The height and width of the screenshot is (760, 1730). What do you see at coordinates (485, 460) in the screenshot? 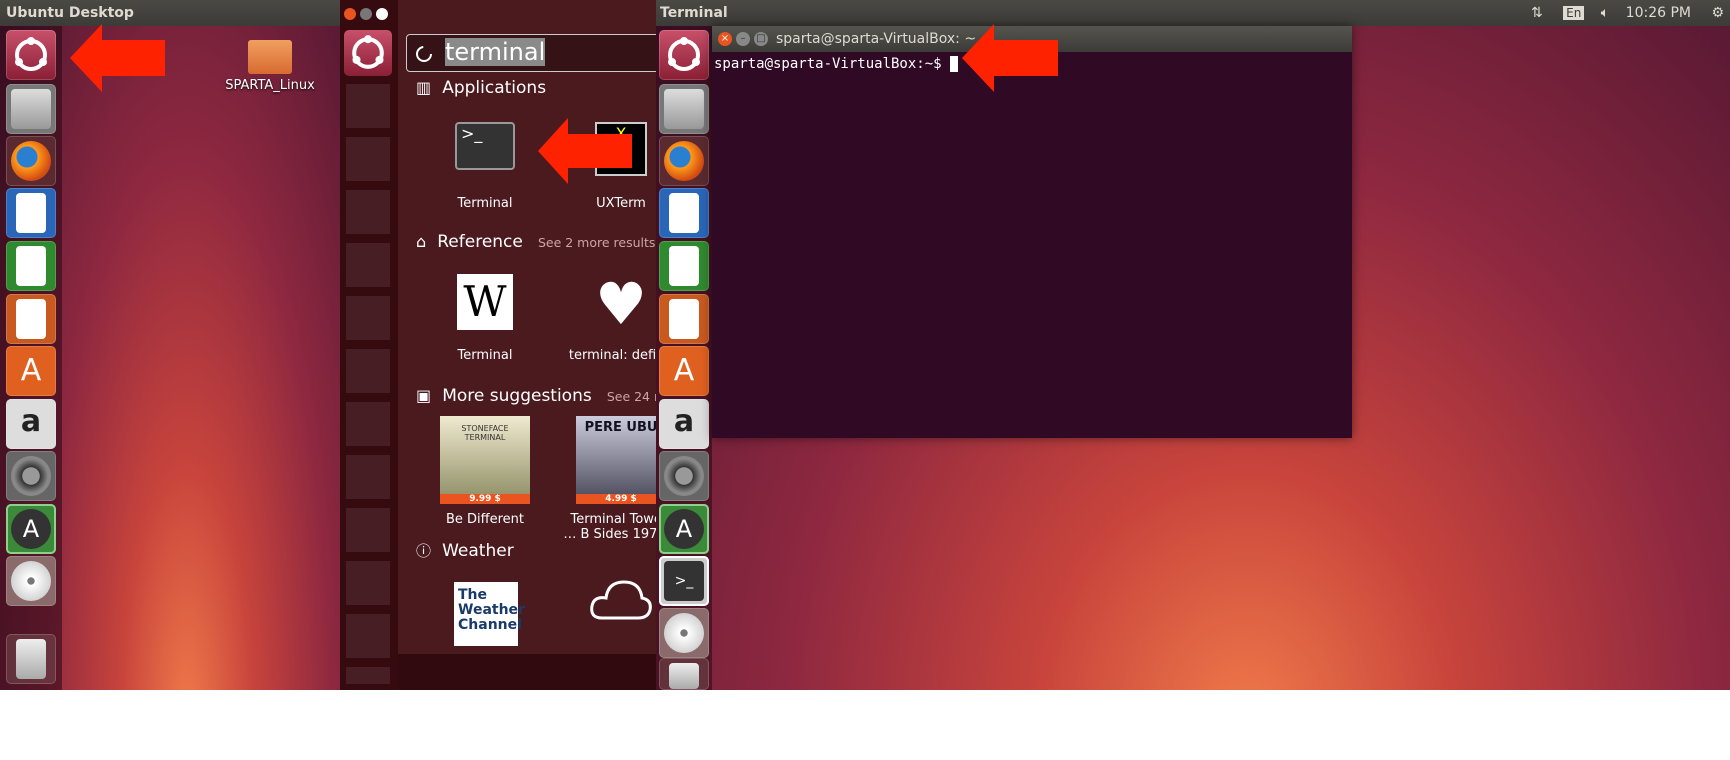
I see `album-cover-stoneface: STONEFACE TERMINAL 9.99 $` at bounding box center [485, 460].